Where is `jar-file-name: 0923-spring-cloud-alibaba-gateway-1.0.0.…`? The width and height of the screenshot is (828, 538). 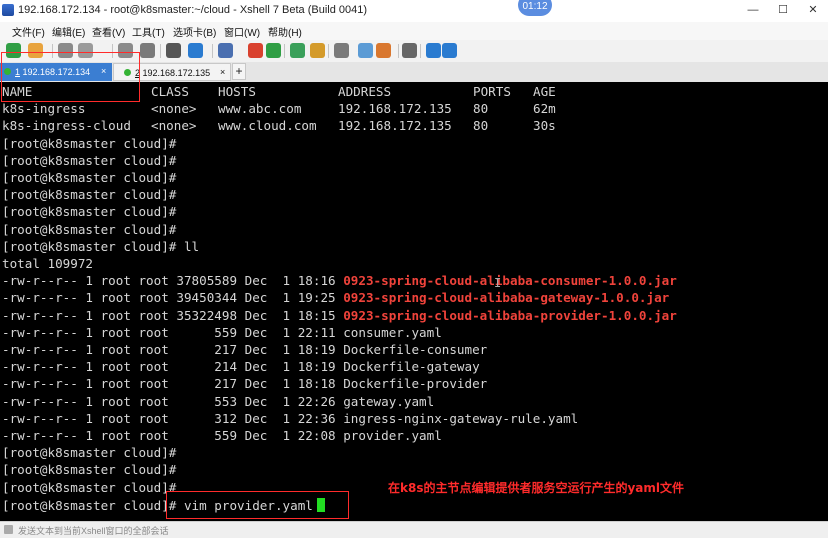 jar-file-name: 0923-spring-cloud-alibaba-gateway-1.0.0.… is located at coordinates (506, 298).